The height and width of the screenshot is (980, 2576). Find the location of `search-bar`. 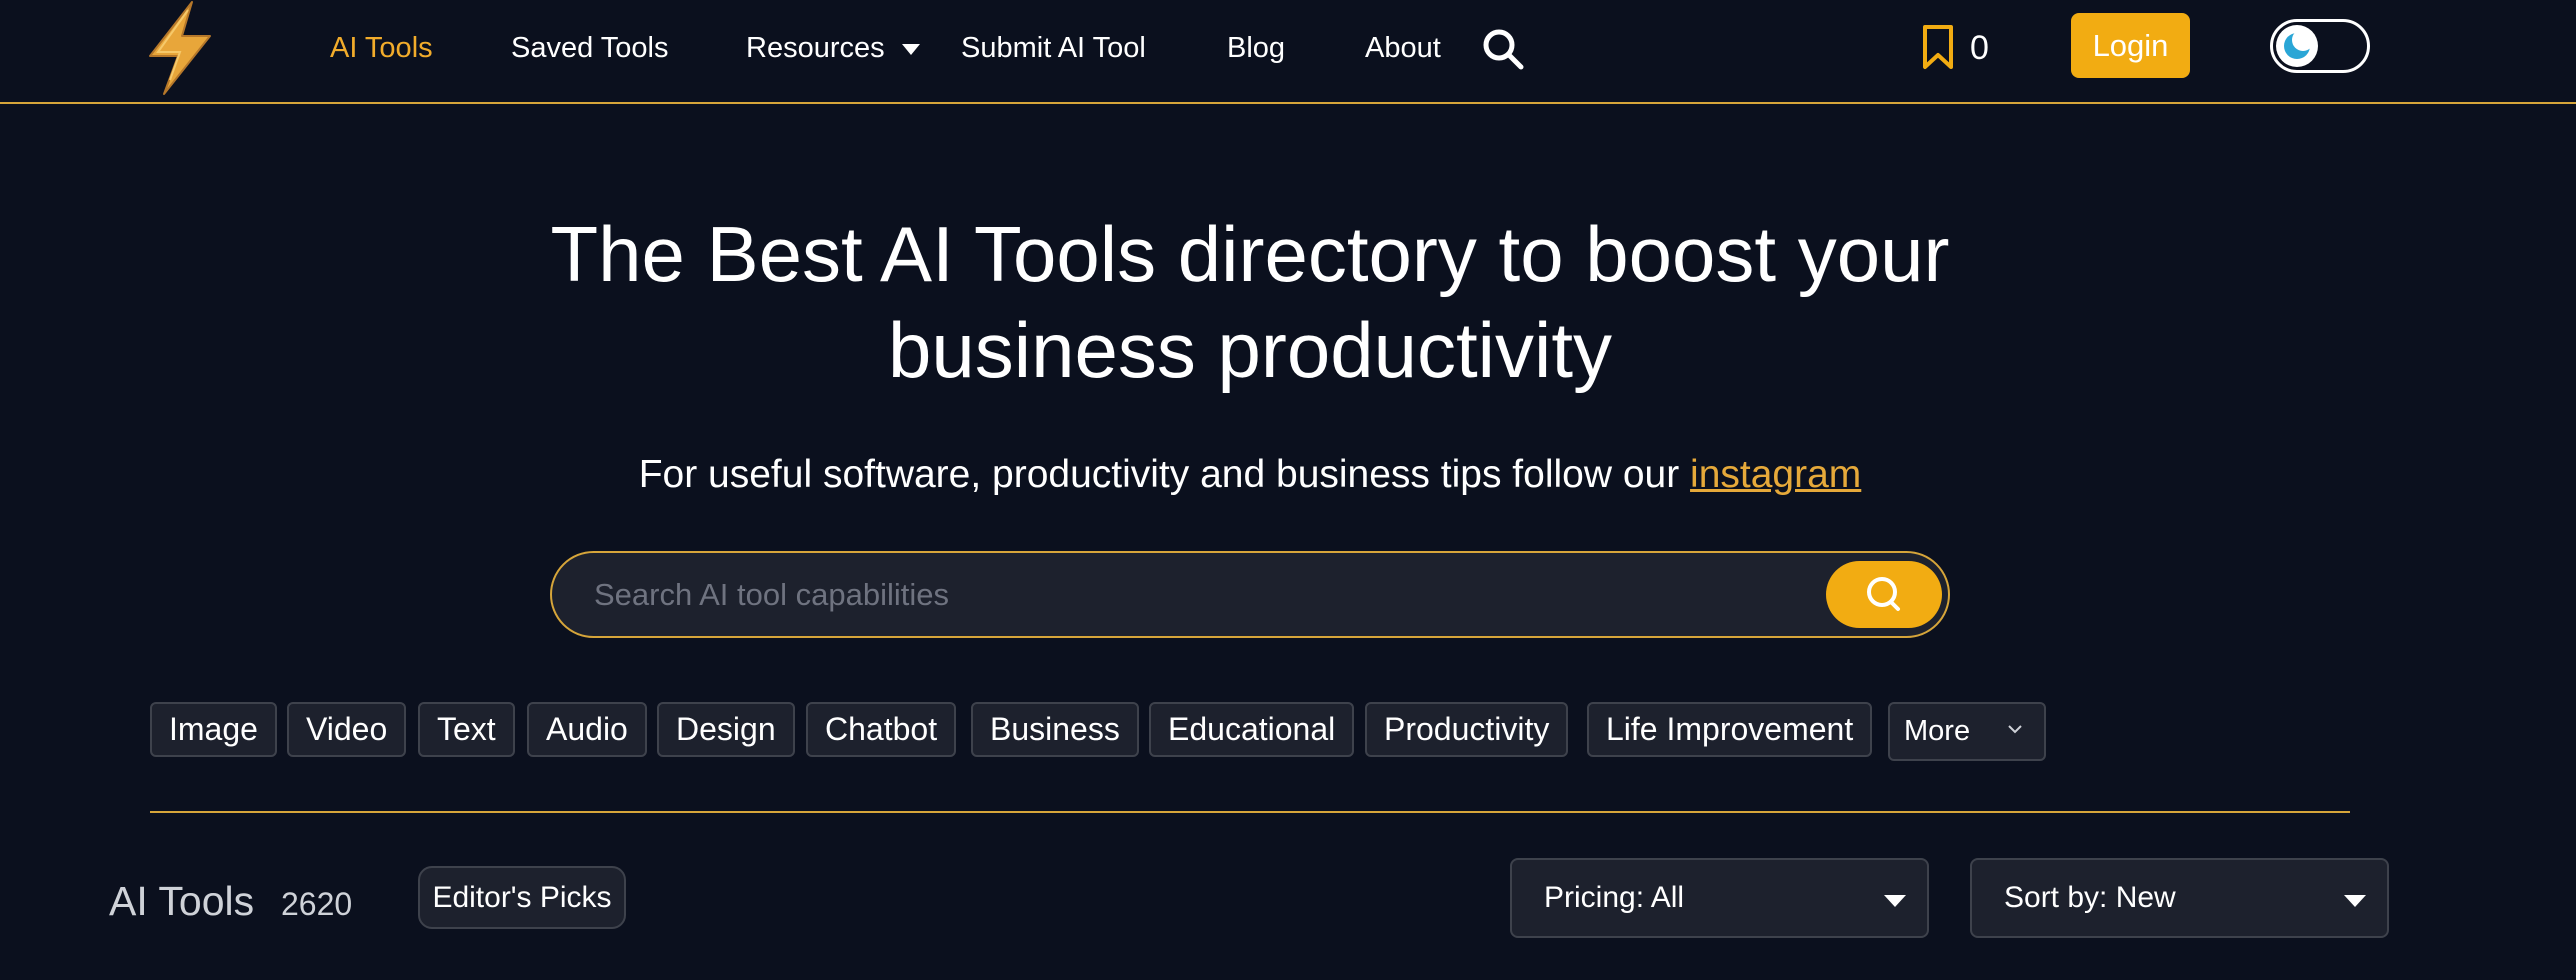

search-bar is located at coordinates (1250, 594).